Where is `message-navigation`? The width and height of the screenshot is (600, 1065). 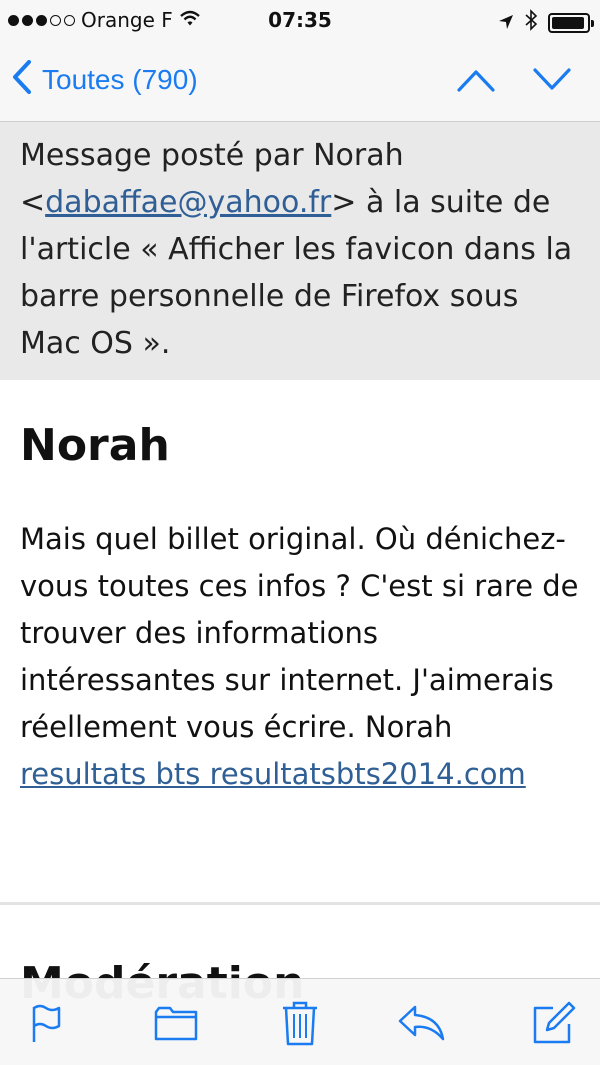
message-navigation is located at coordinates (514, 82).